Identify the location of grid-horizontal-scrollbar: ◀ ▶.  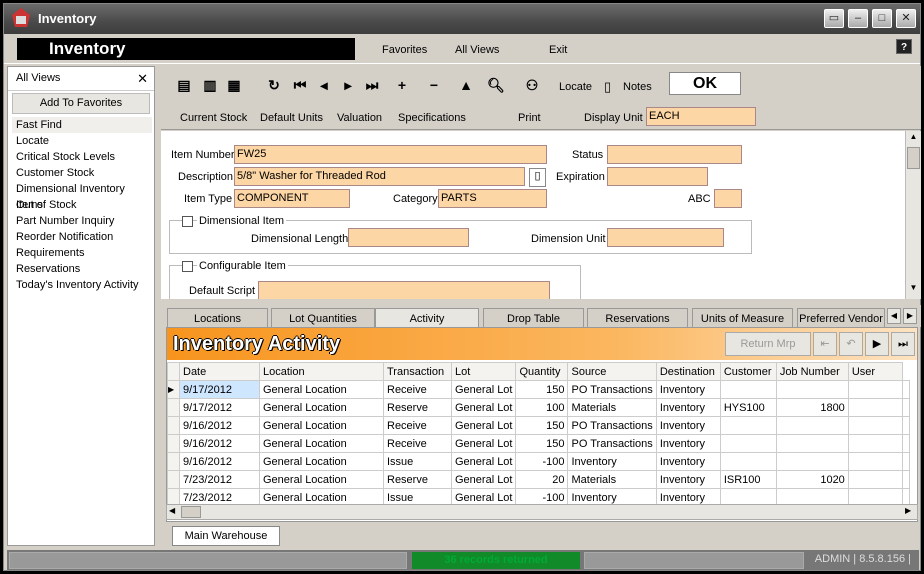
(542, 512).